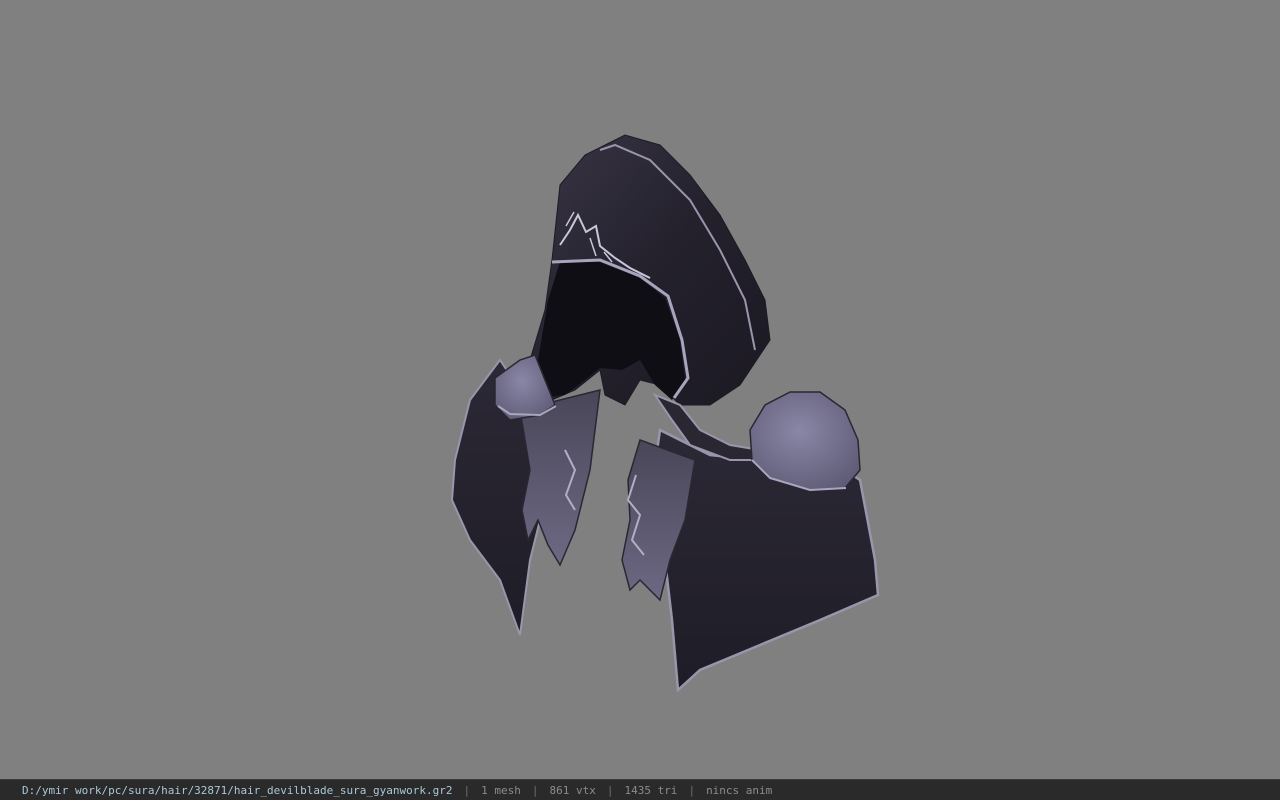 The height and width of the screenshot is (800, 1280). What do you see at coordinates (739, 790) in the screenshot?
I see `animation-status: nincs anim` at bounding box center [739, 790].